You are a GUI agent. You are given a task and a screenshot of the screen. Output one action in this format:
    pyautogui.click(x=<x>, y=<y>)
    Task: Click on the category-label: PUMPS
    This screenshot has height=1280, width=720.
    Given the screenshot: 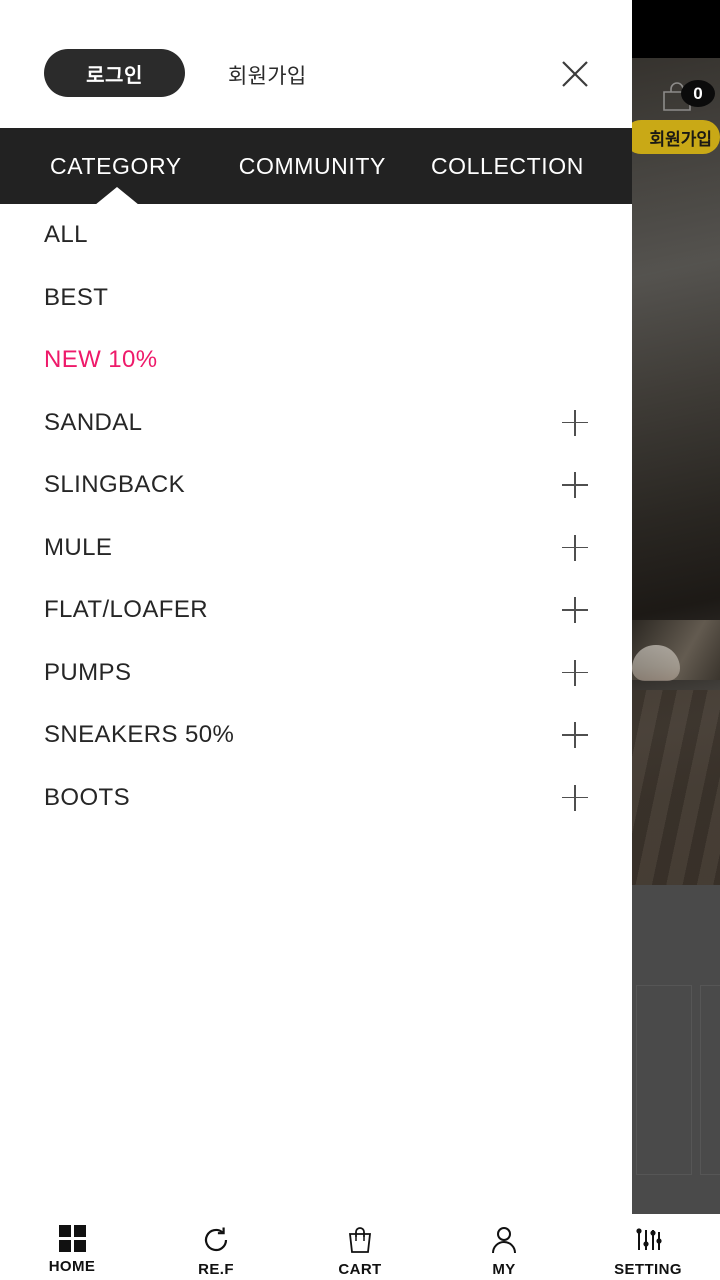 What is the action you would take?
    pyautogui.click(x=88, y=672)
    